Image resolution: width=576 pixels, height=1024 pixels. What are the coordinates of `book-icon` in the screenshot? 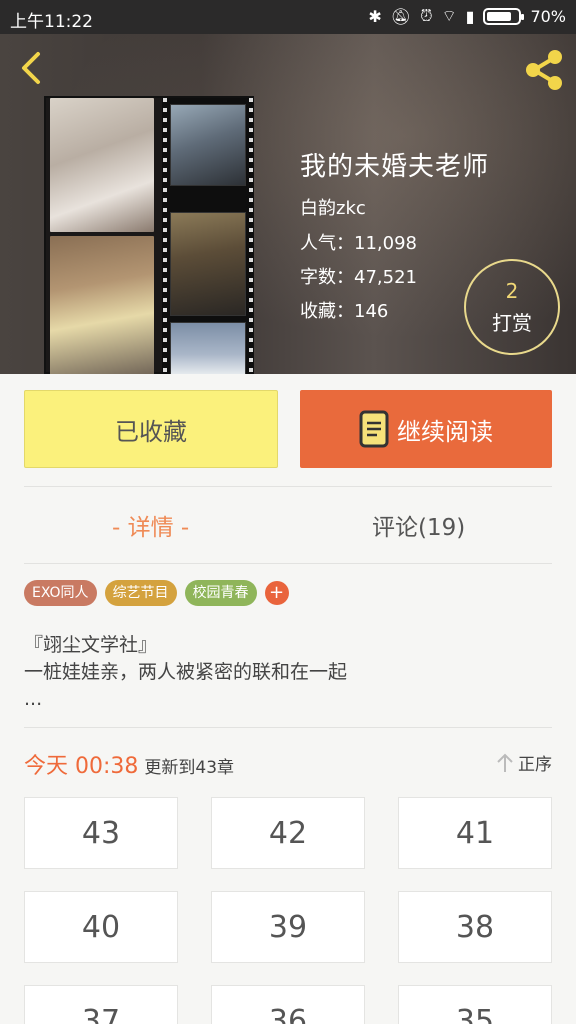 It's located at (374, 429).